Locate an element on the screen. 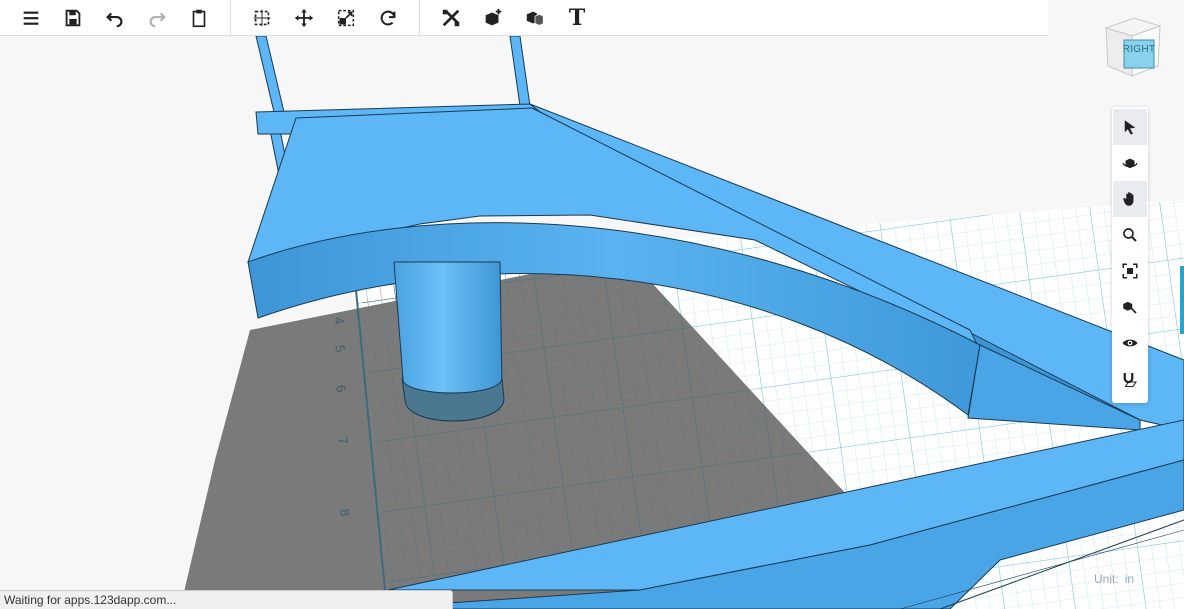 The image size is (1184, 609). group-button is located at coordinates (262, 18).